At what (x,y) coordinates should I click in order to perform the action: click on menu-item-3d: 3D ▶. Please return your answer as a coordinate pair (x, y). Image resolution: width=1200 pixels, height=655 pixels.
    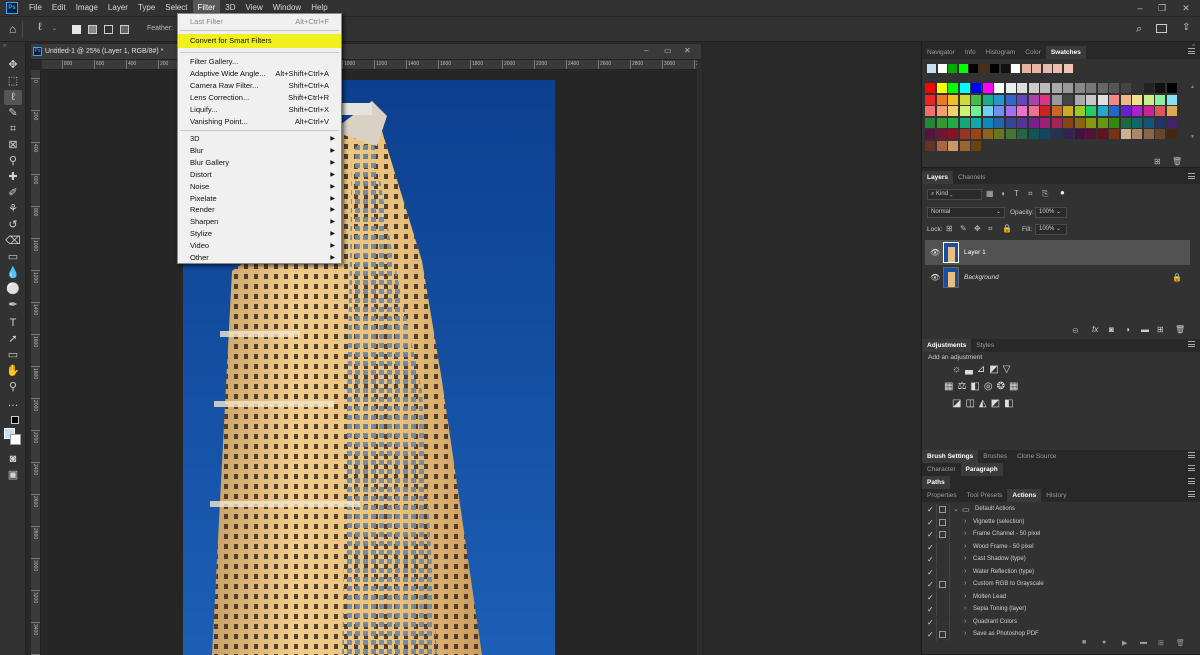
    Looking at the image, I should click on (259, 139).